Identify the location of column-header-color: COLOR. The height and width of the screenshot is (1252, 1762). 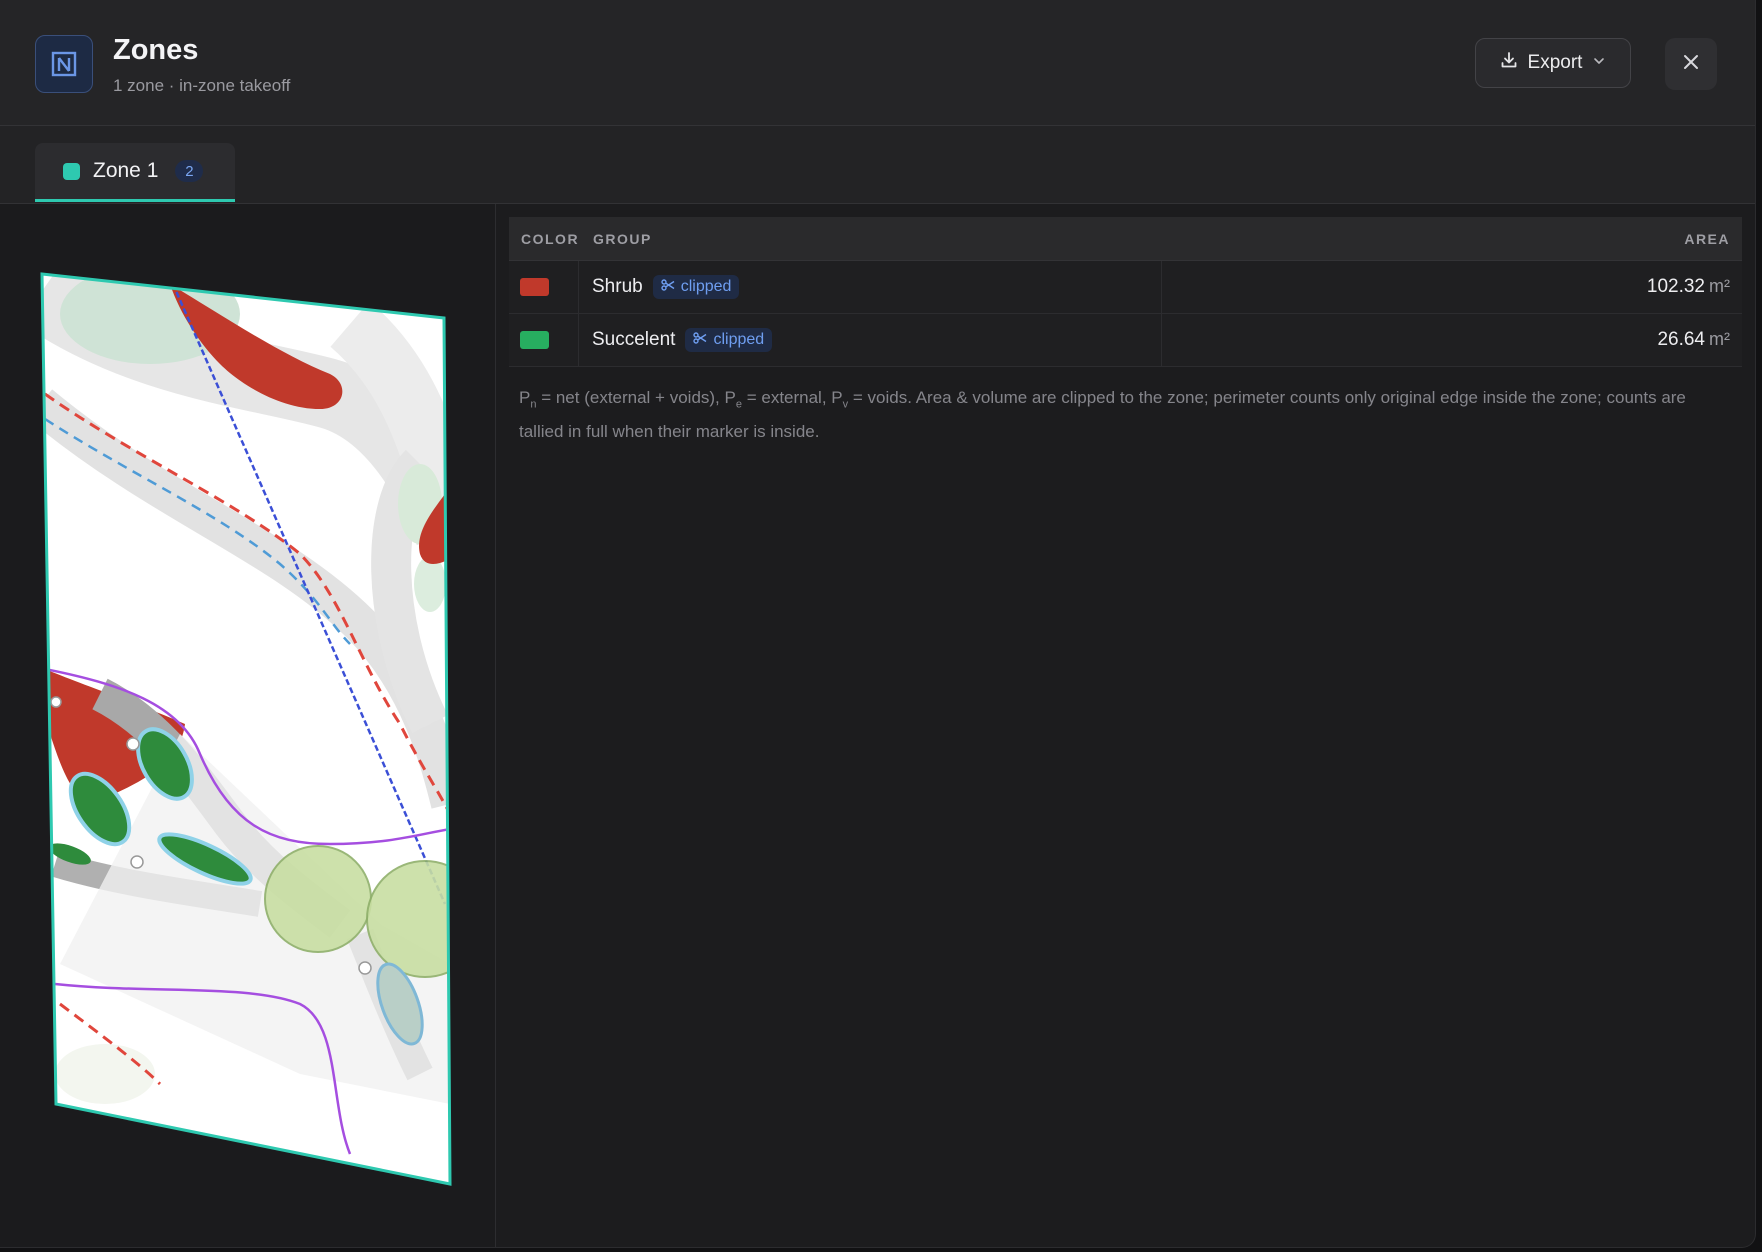
(550, 238).